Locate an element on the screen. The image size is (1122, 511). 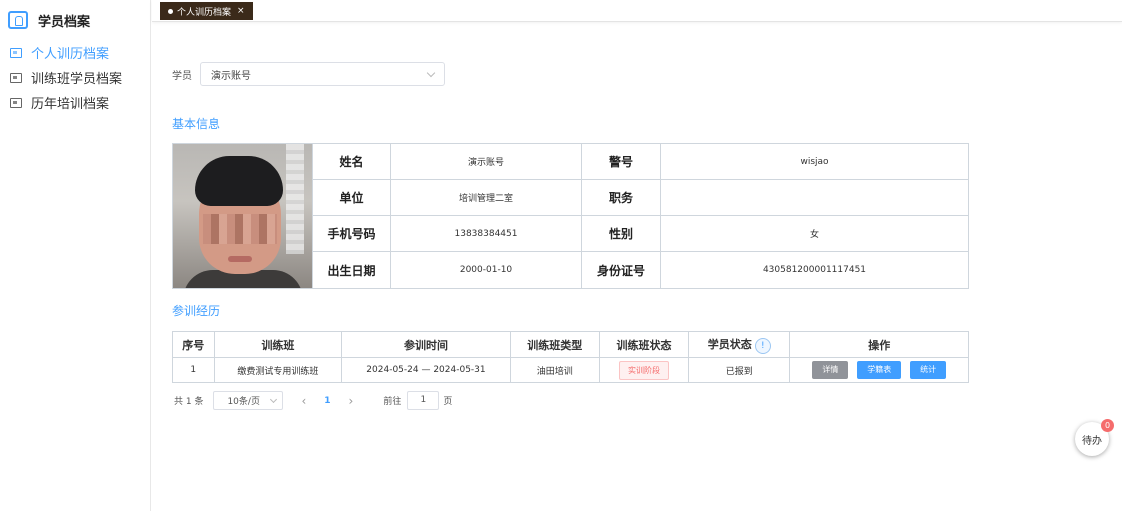
student-photo is located at coordinates (243, 216).